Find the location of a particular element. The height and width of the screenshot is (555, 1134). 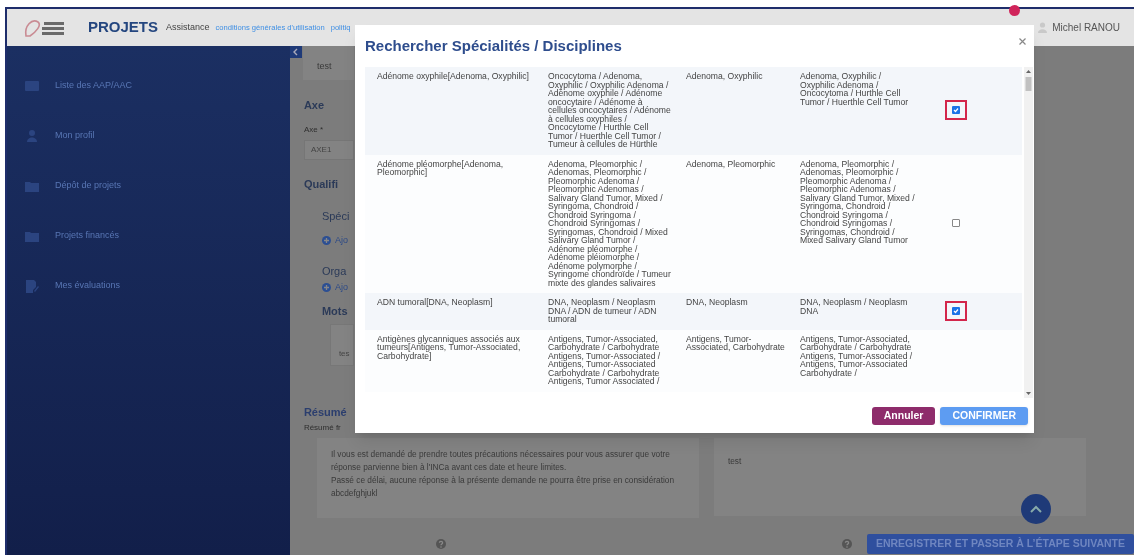

sidebar-item: Projets financés is located at coordinates (87, 236).